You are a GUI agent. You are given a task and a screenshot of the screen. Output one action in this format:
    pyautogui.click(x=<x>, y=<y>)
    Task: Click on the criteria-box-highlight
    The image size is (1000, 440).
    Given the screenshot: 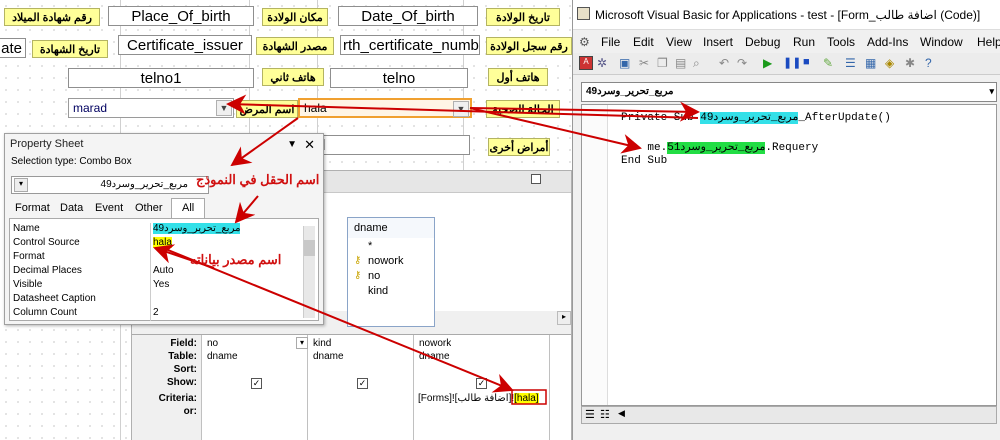 What is the action you would take?
    pyautogui.click(x=529, y=397)
    